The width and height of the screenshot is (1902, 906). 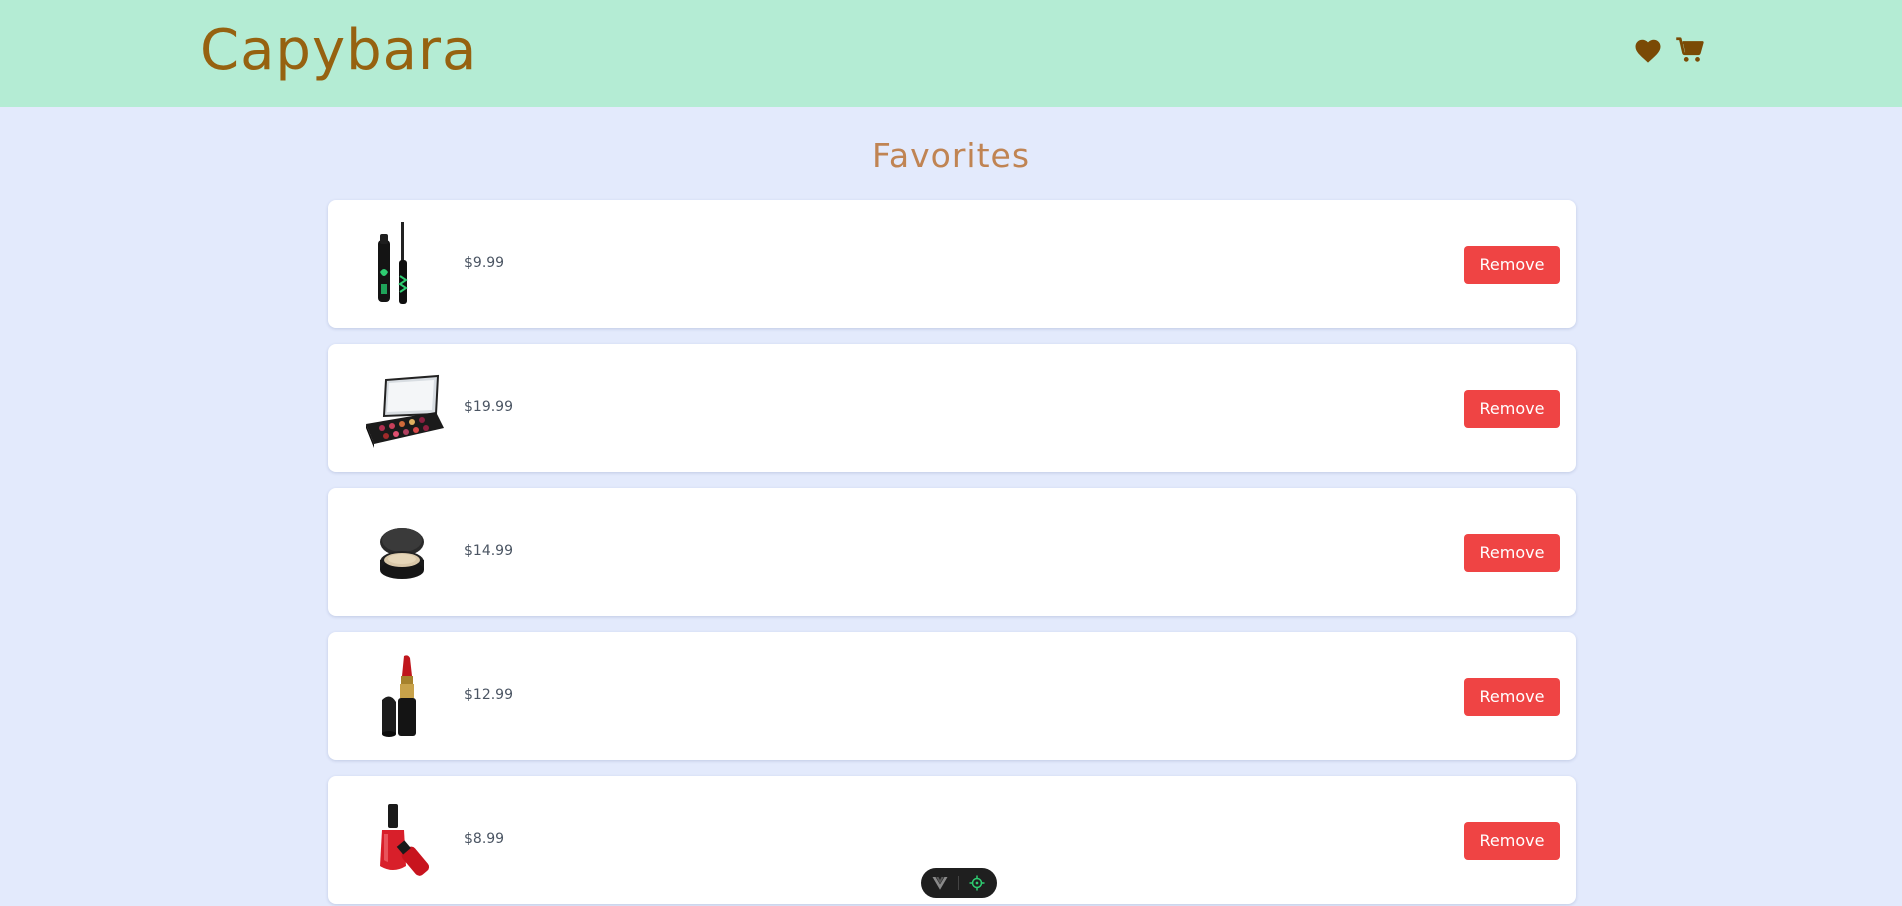 I want to click on cart-icon, so click(x=1690, y=50).